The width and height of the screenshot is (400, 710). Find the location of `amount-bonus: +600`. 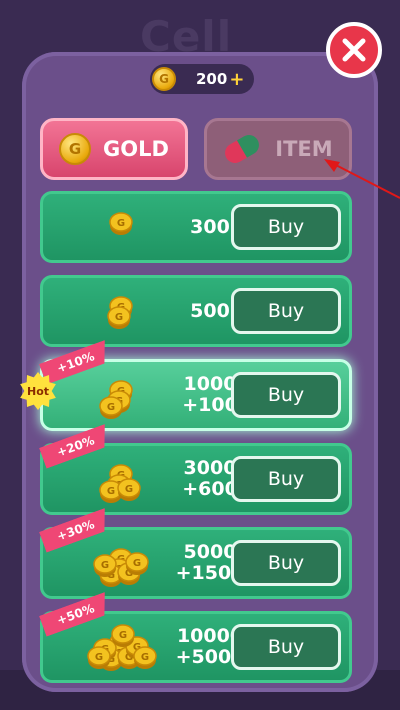

amount-bonus: +600 is located at coordinates (210, 489).